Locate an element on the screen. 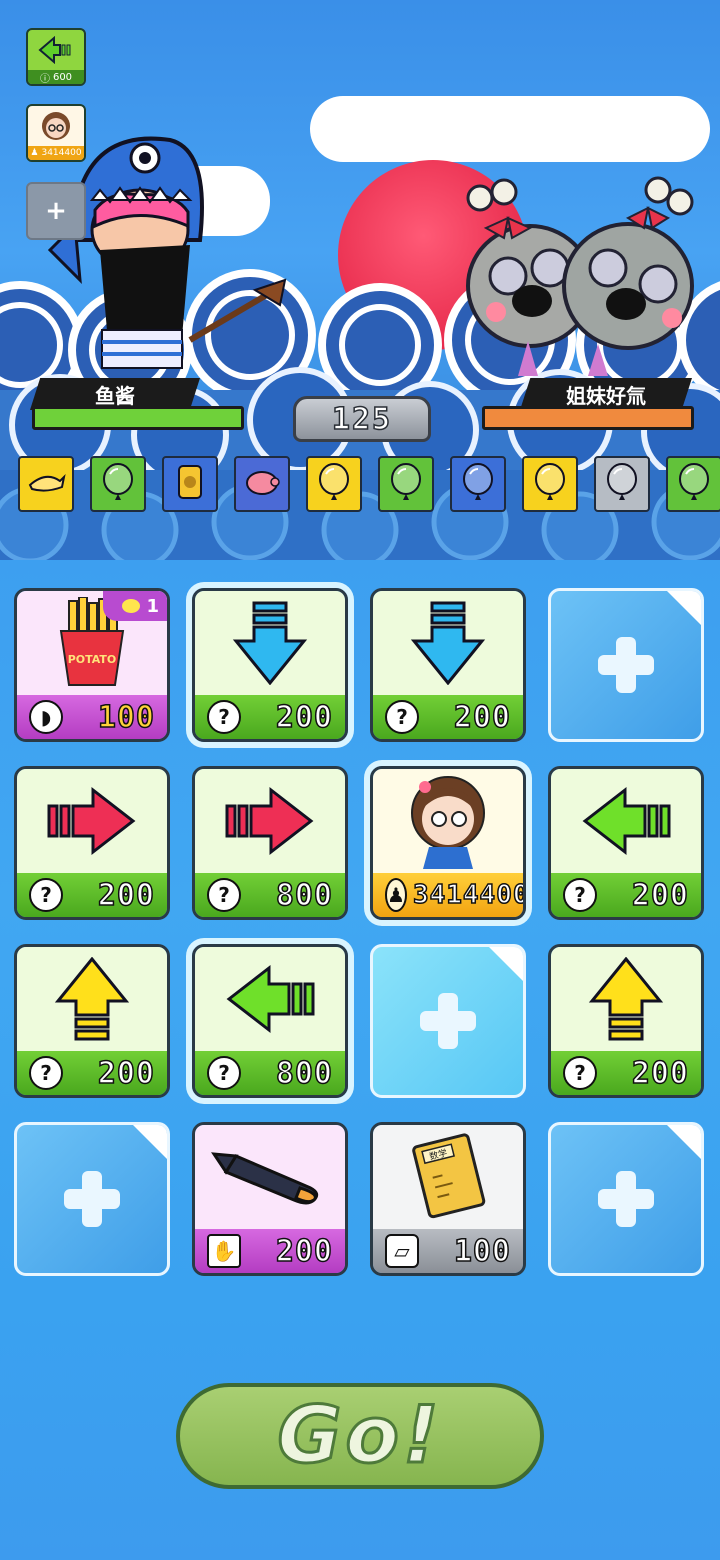  card-left-arrow: ? 200 is located at coordinates (626, 843).